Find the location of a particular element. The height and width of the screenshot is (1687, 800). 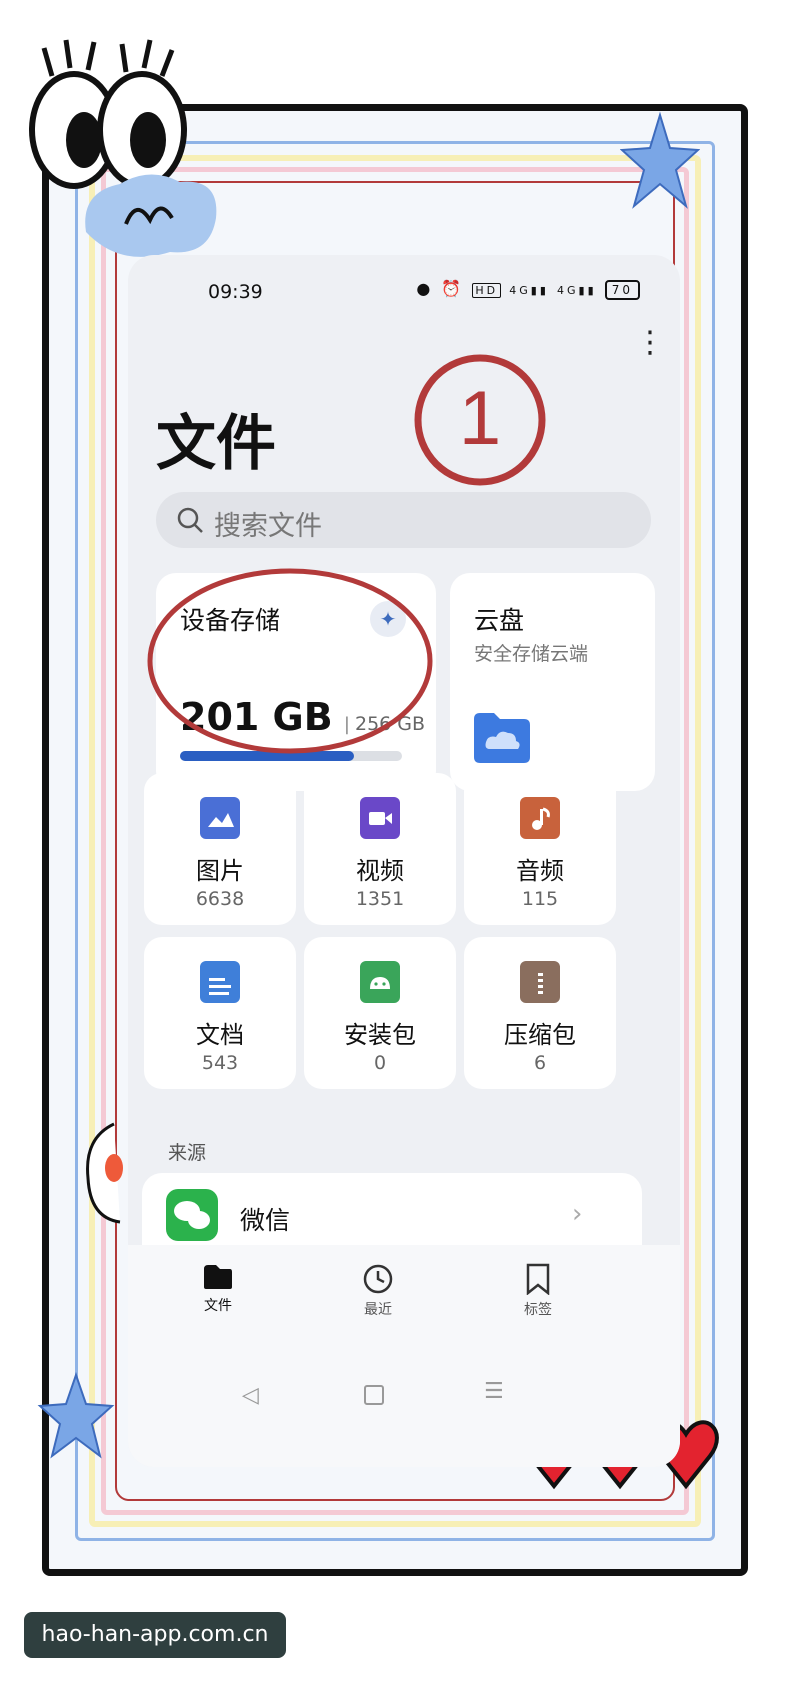

signal-label-2: 4G is located at coordinates (567, 290).